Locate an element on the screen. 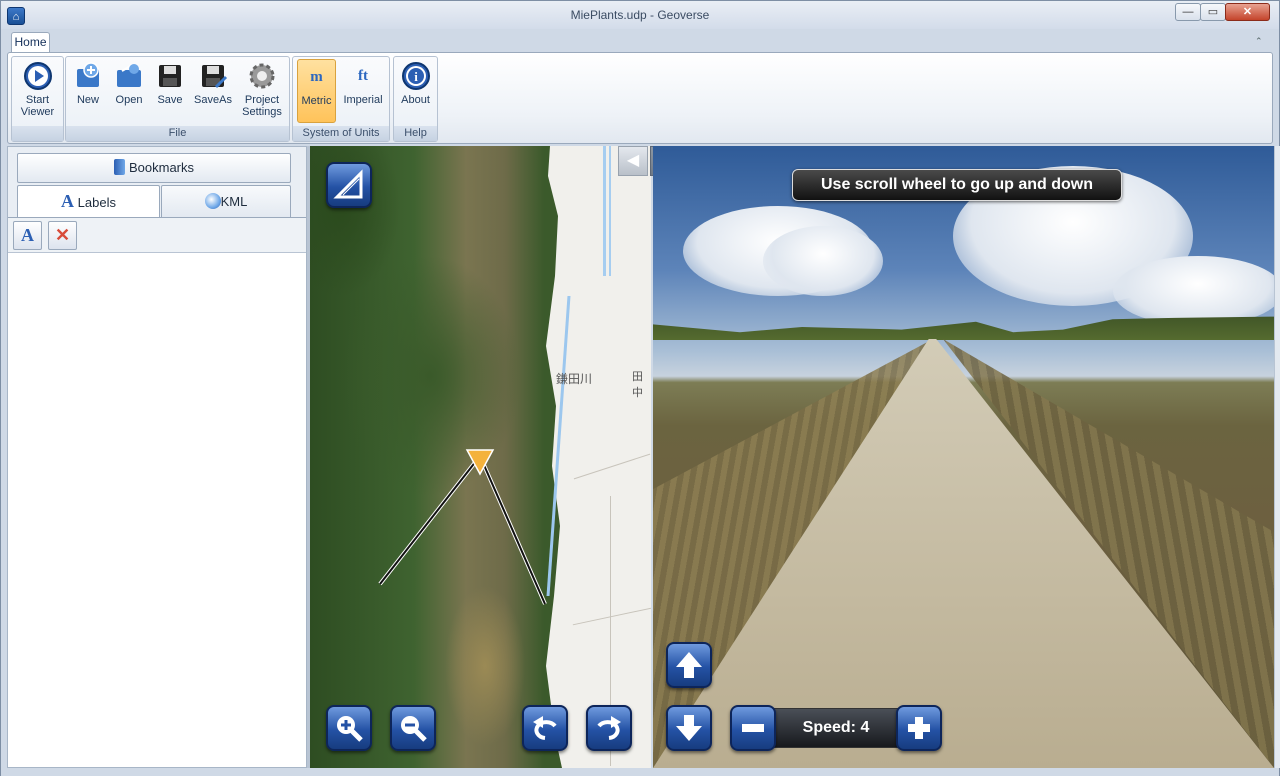  map-measure-button is located at coordinates (349, 185).